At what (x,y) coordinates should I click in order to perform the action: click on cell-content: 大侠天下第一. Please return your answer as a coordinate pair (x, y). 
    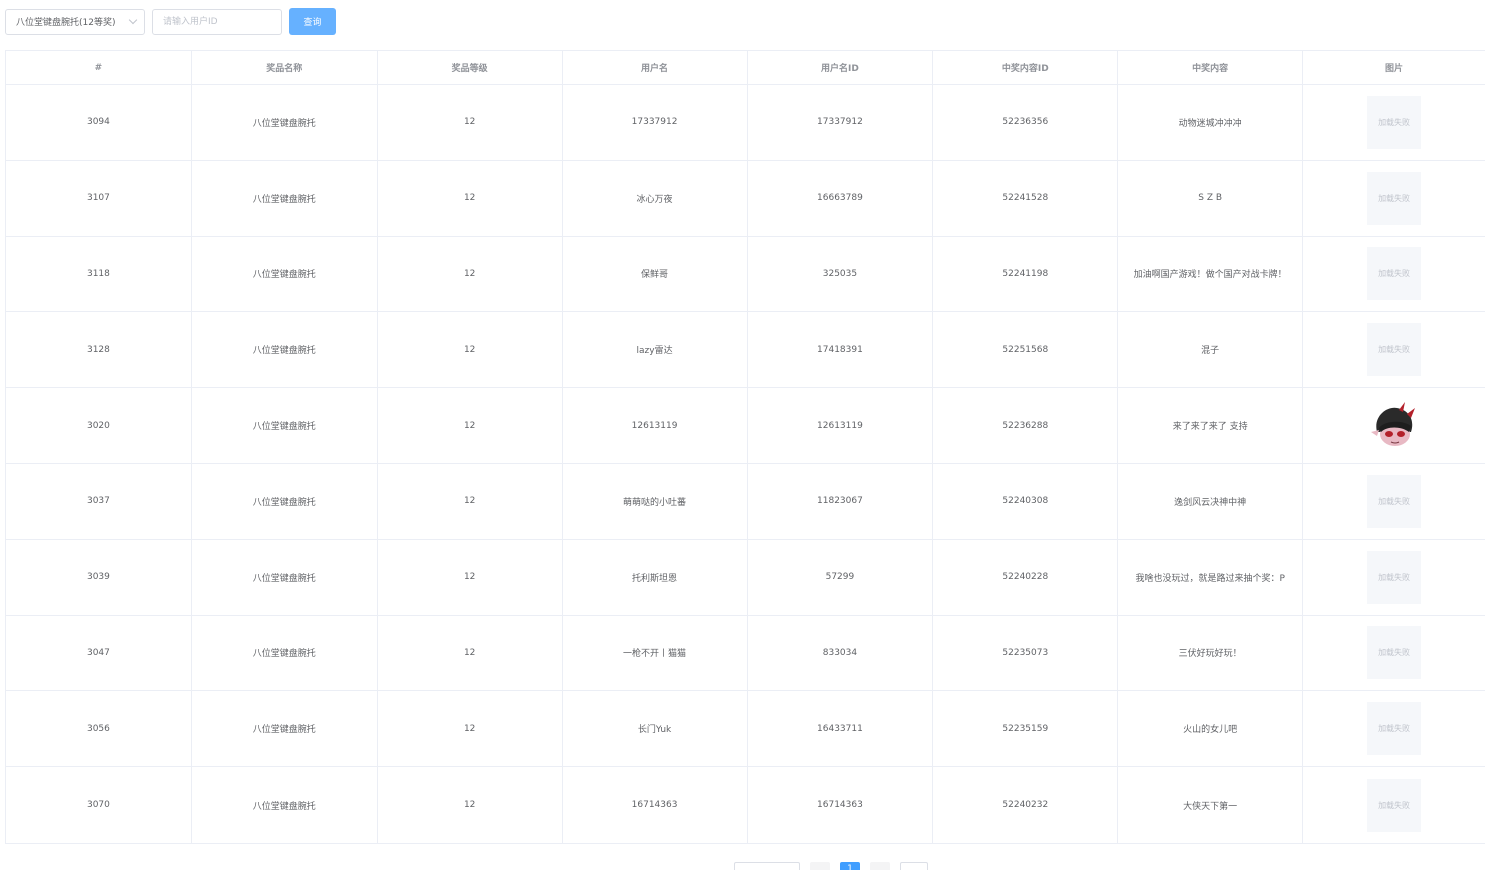
    Looking at the image, I should click on (1211, 805).